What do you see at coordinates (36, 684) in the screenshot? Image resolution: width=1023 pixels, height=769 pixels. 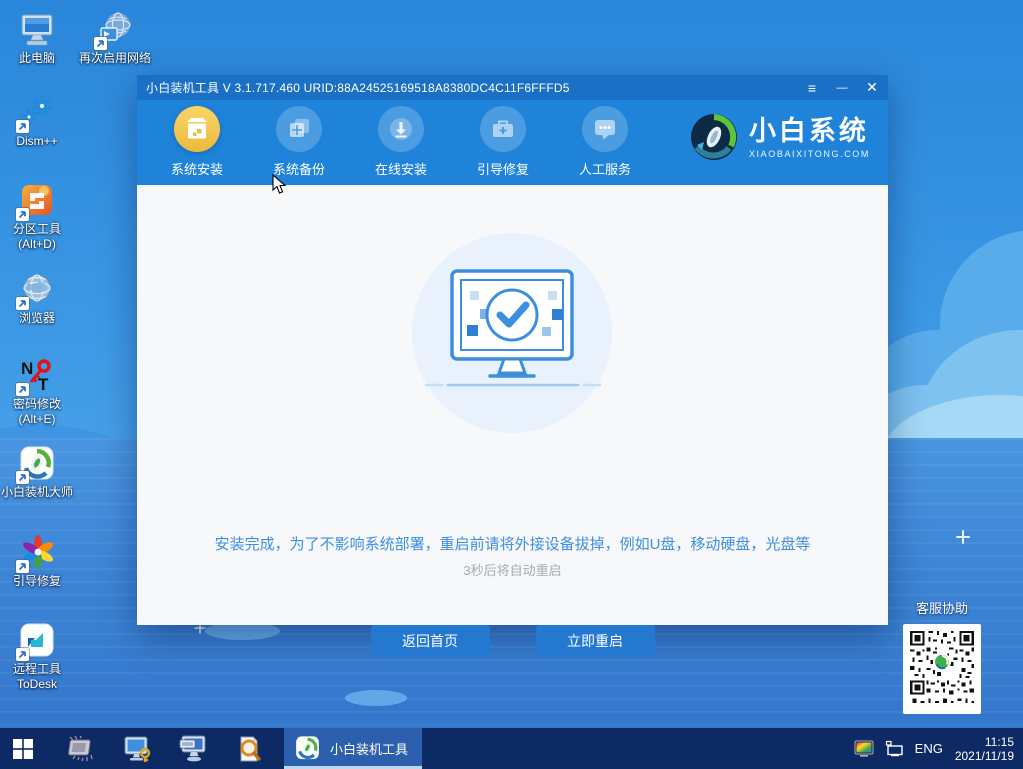 I see `desktop-icon-label2: ToDesk` at bounding box center [36, 684].